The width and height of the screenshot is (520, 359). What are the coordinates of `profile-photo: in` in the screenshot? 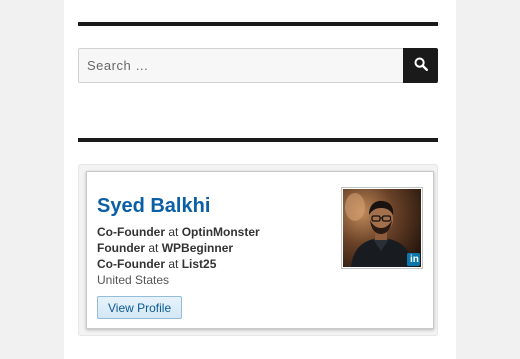 It's located at (382, 228).